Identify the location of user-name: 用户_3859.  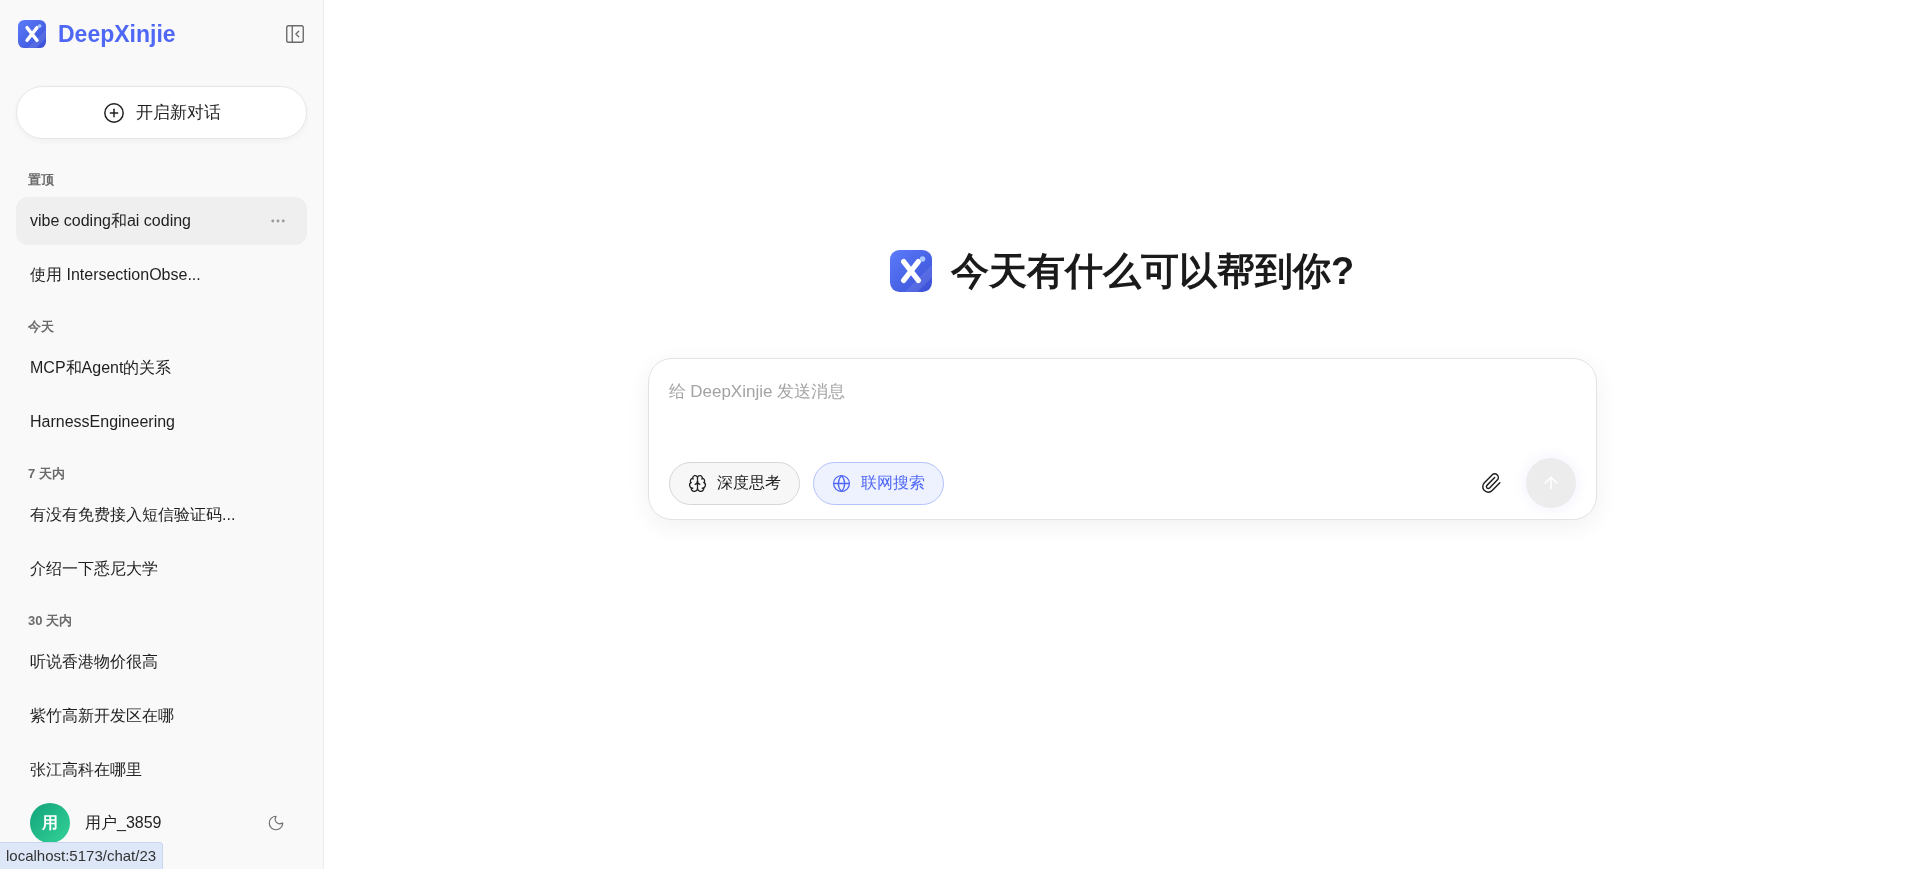
(123, 823).